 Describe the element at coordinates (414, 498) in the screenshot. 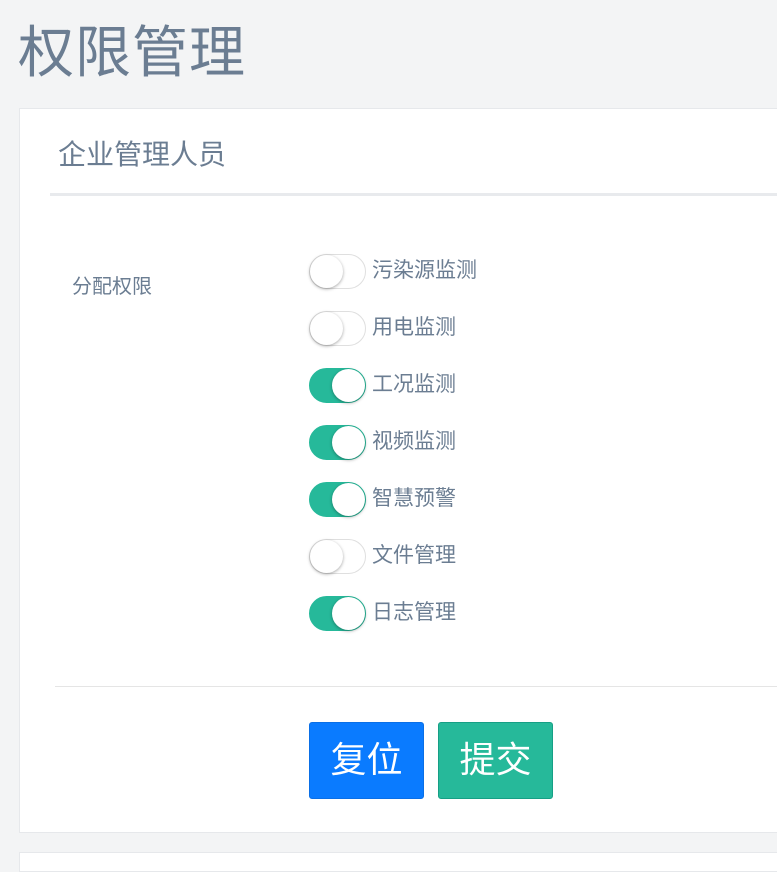

I see `permission-label: 智慧预警` at that location.